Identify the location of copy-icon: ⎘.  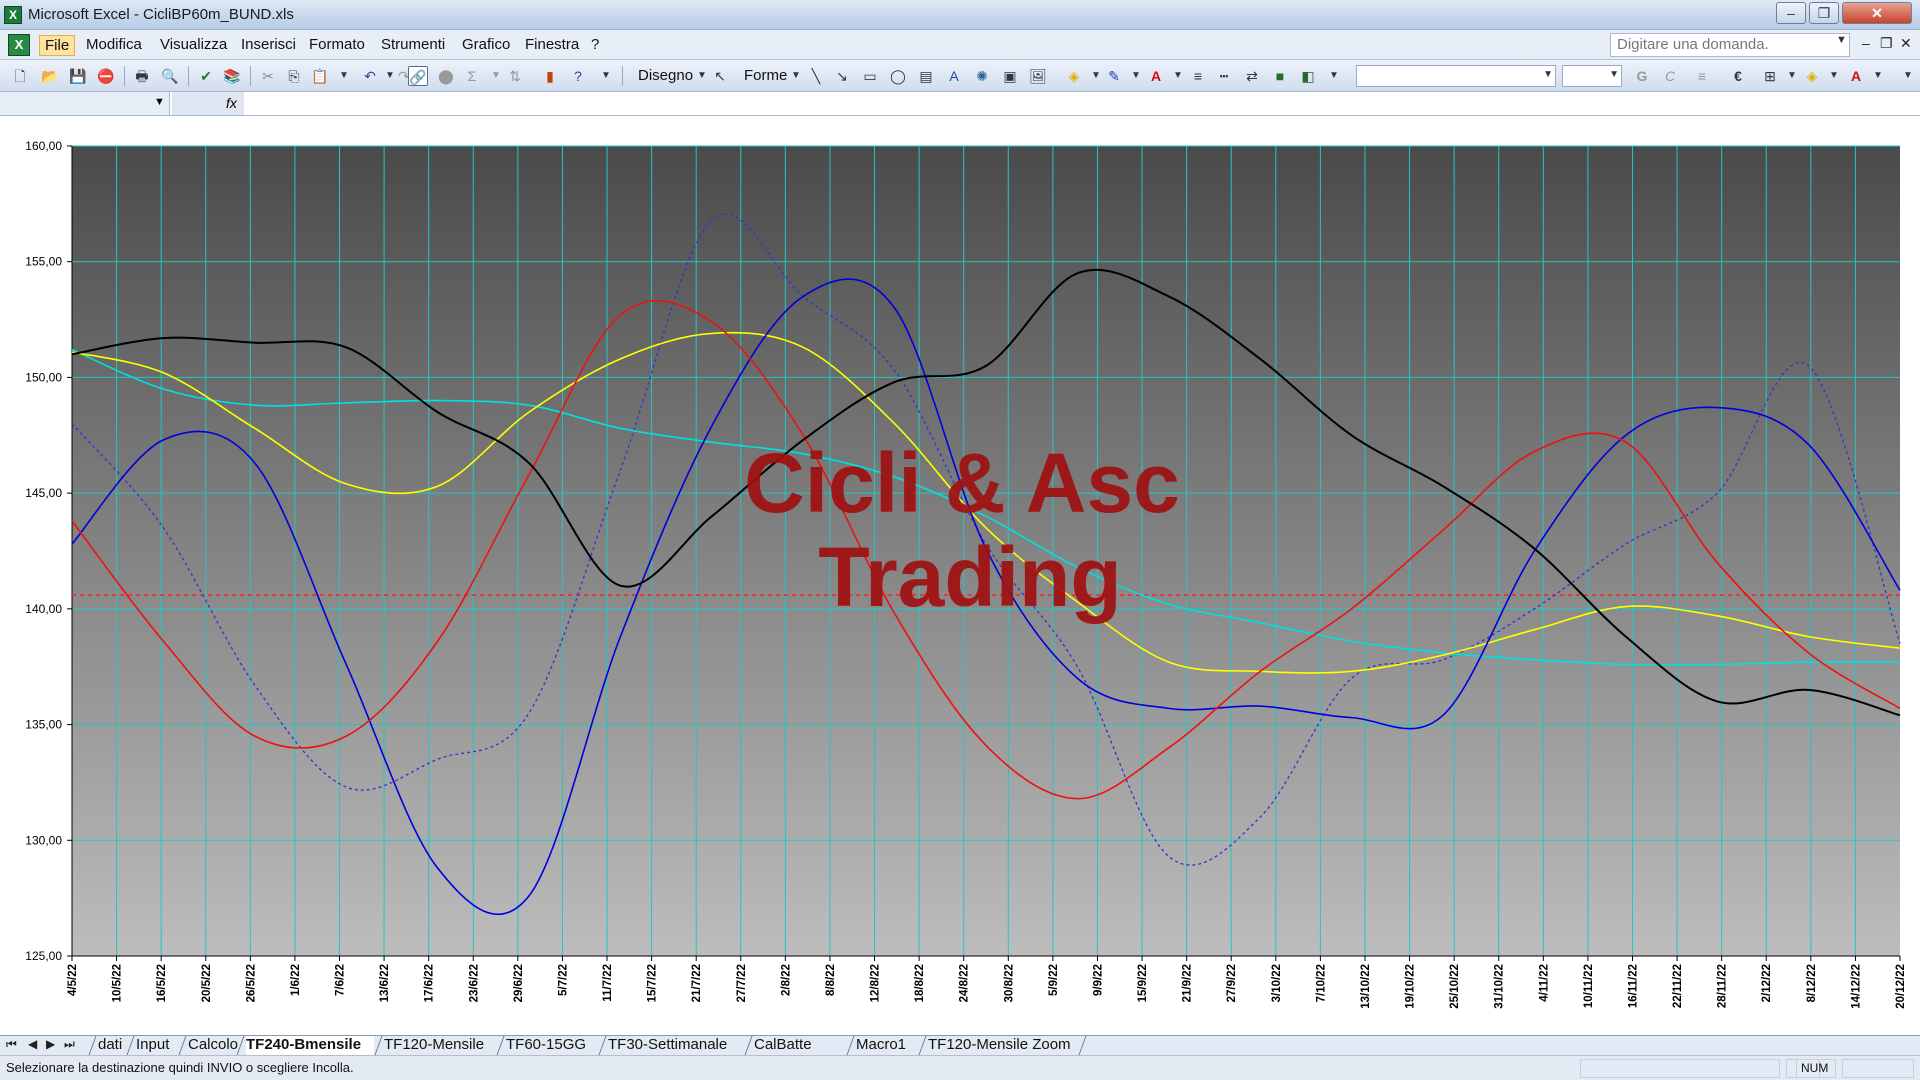
(294, 76).